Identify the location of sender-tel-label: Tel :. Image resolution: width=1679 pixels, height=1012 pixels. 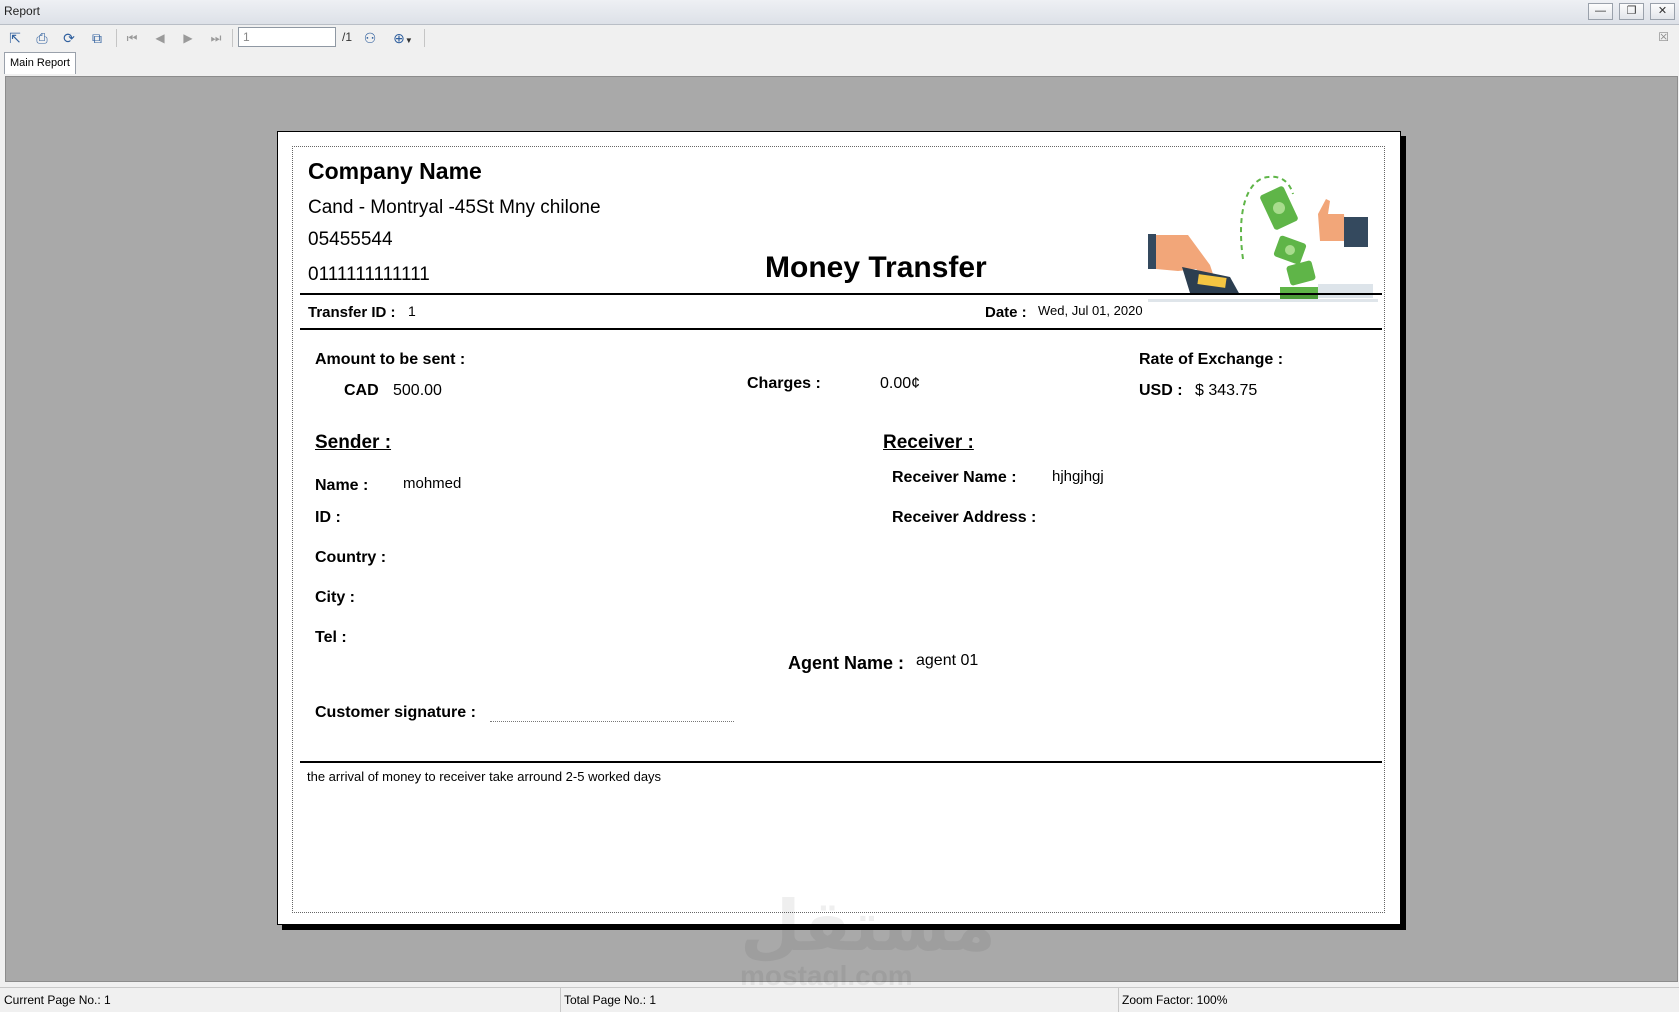
(331, 637).